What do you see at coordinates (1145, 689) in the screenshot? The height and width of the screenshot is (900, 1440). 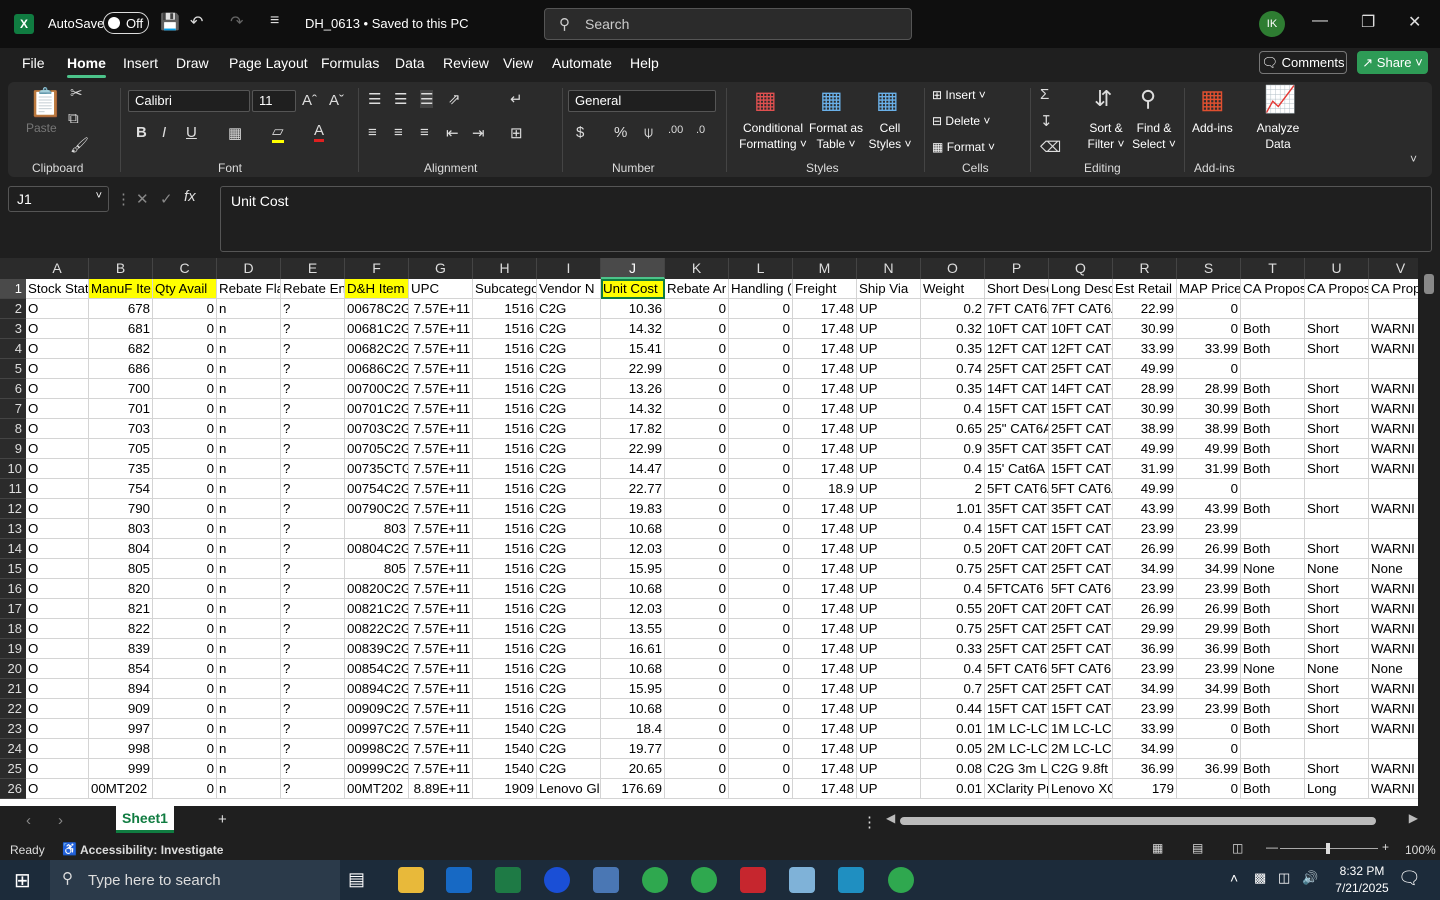 I see `table-cell: 34.99` at bounding box center [1145, 689].